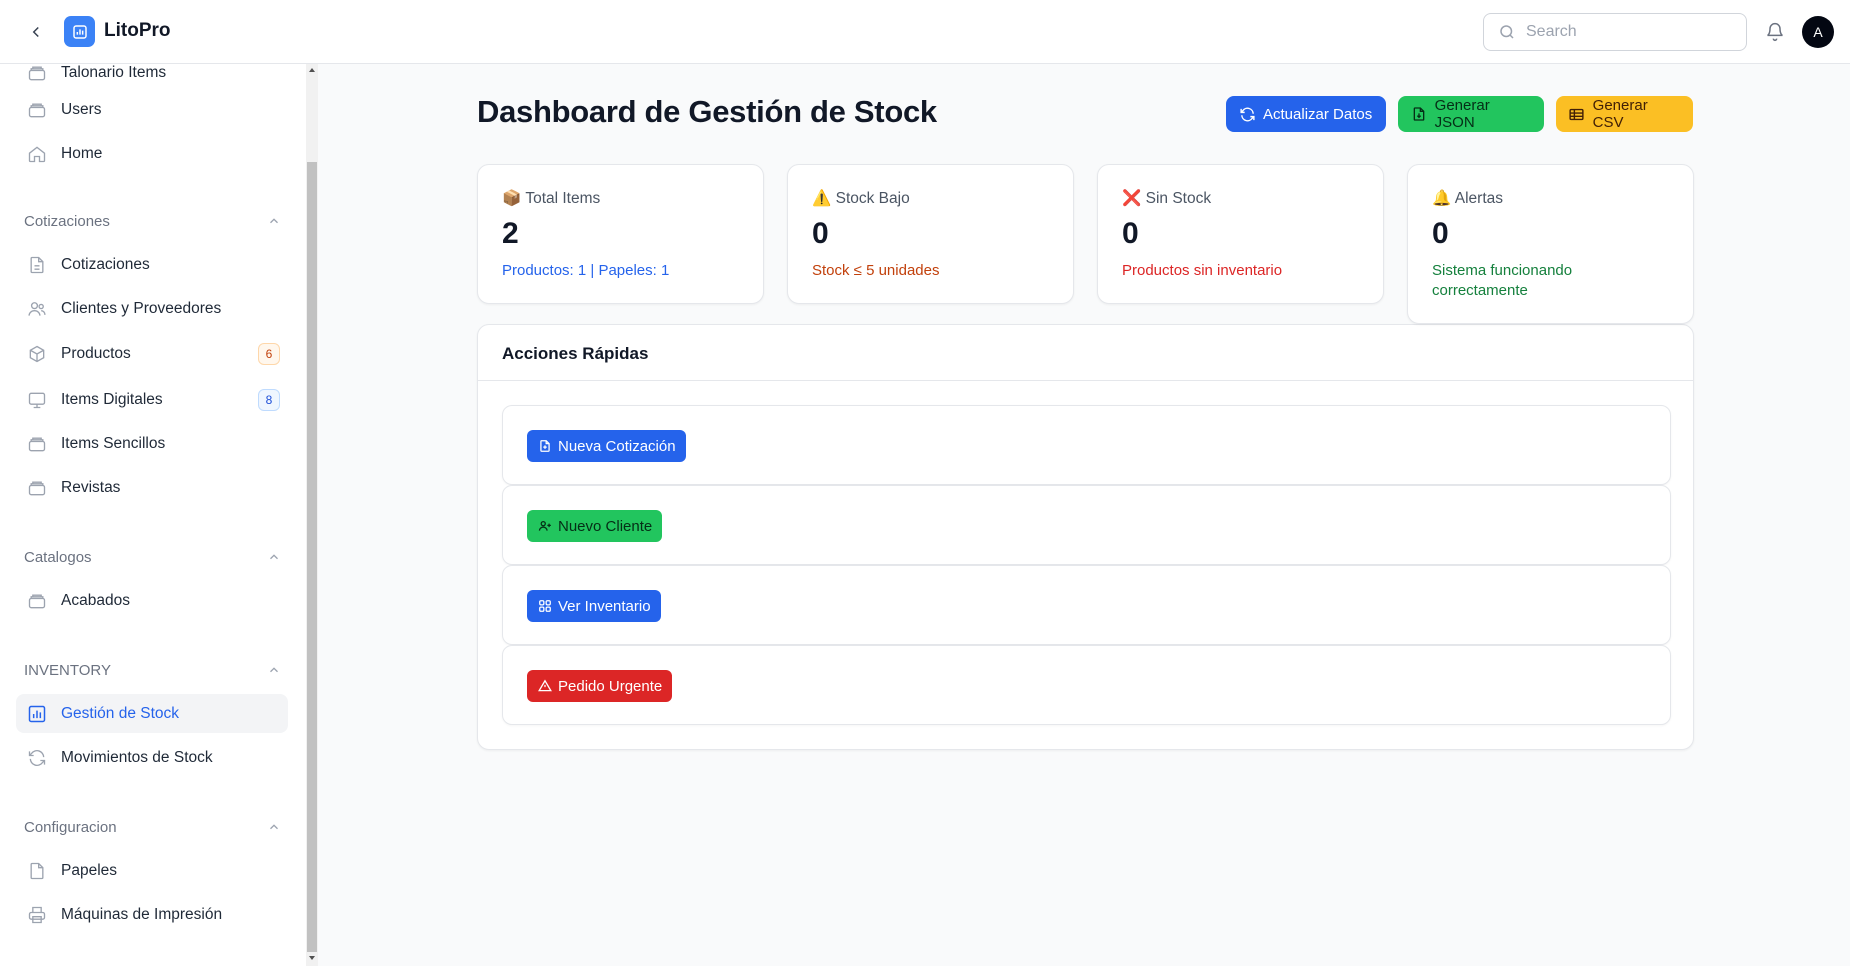 The image size is (1850, 966). What do you see at coordinates (58, 557) in the screenshot?
I see `group-label: Catalogos` at bounding box center [58, 557].